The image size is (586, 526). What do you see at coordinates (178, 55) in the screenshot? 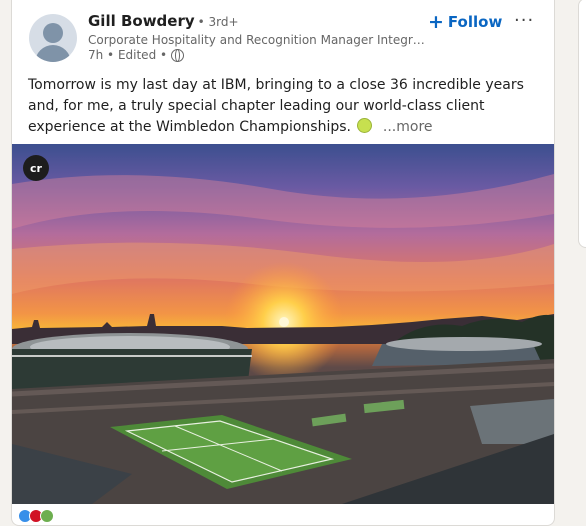
I see `globe-icon` at bounding box center [178, 55].